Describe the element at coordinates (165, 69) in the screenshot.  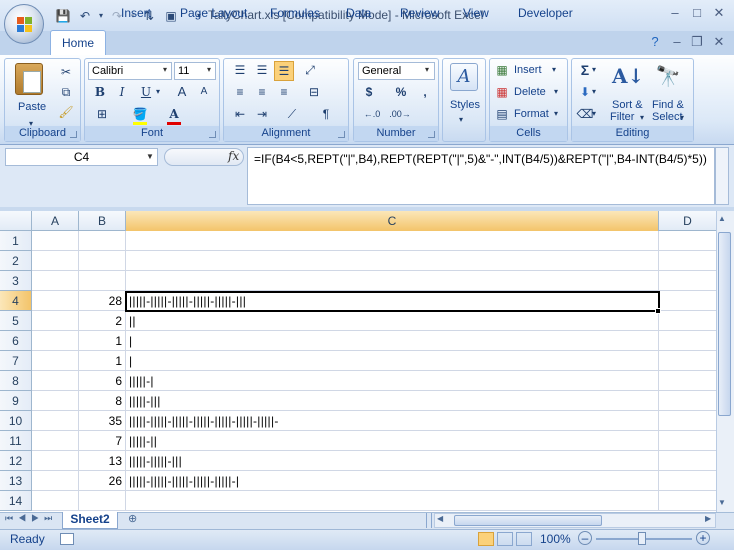
I see `font-name-dropdown-icon: ▾` at that location.